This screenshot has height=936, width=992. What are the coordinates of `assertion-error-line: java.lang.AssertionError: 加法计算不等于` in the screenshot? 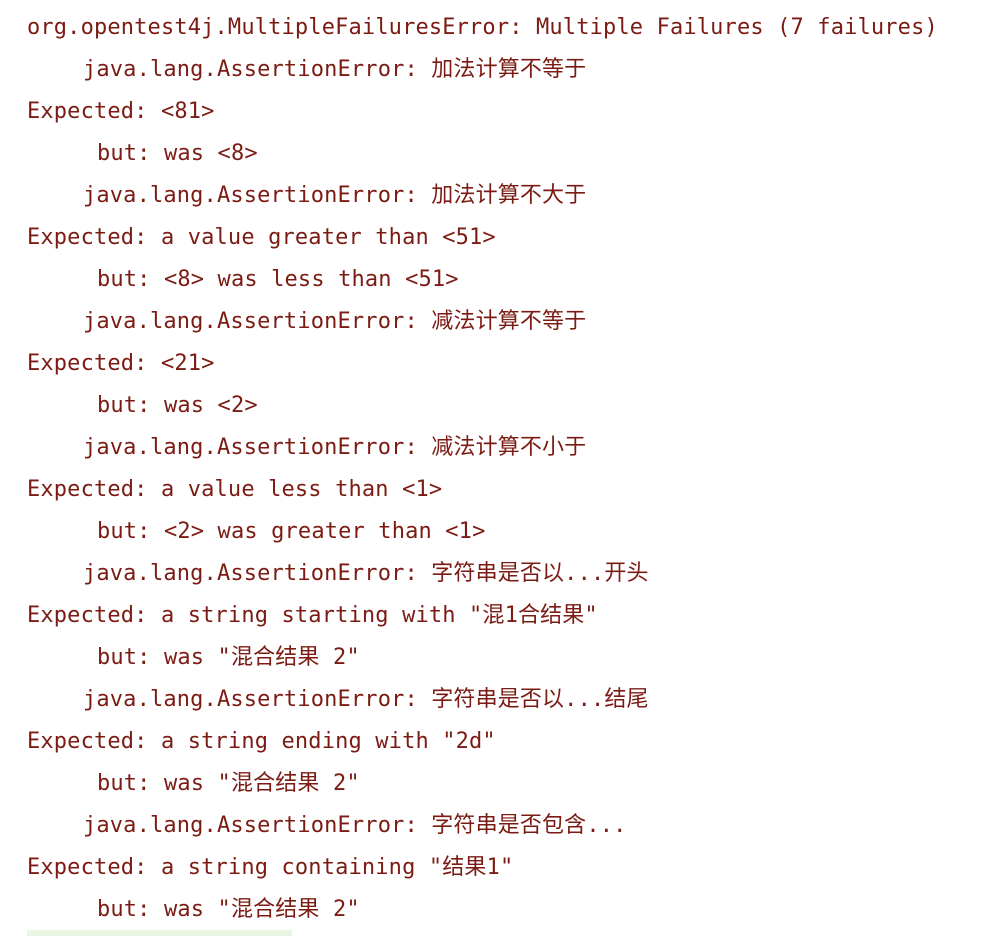 It's located at (335, 69).